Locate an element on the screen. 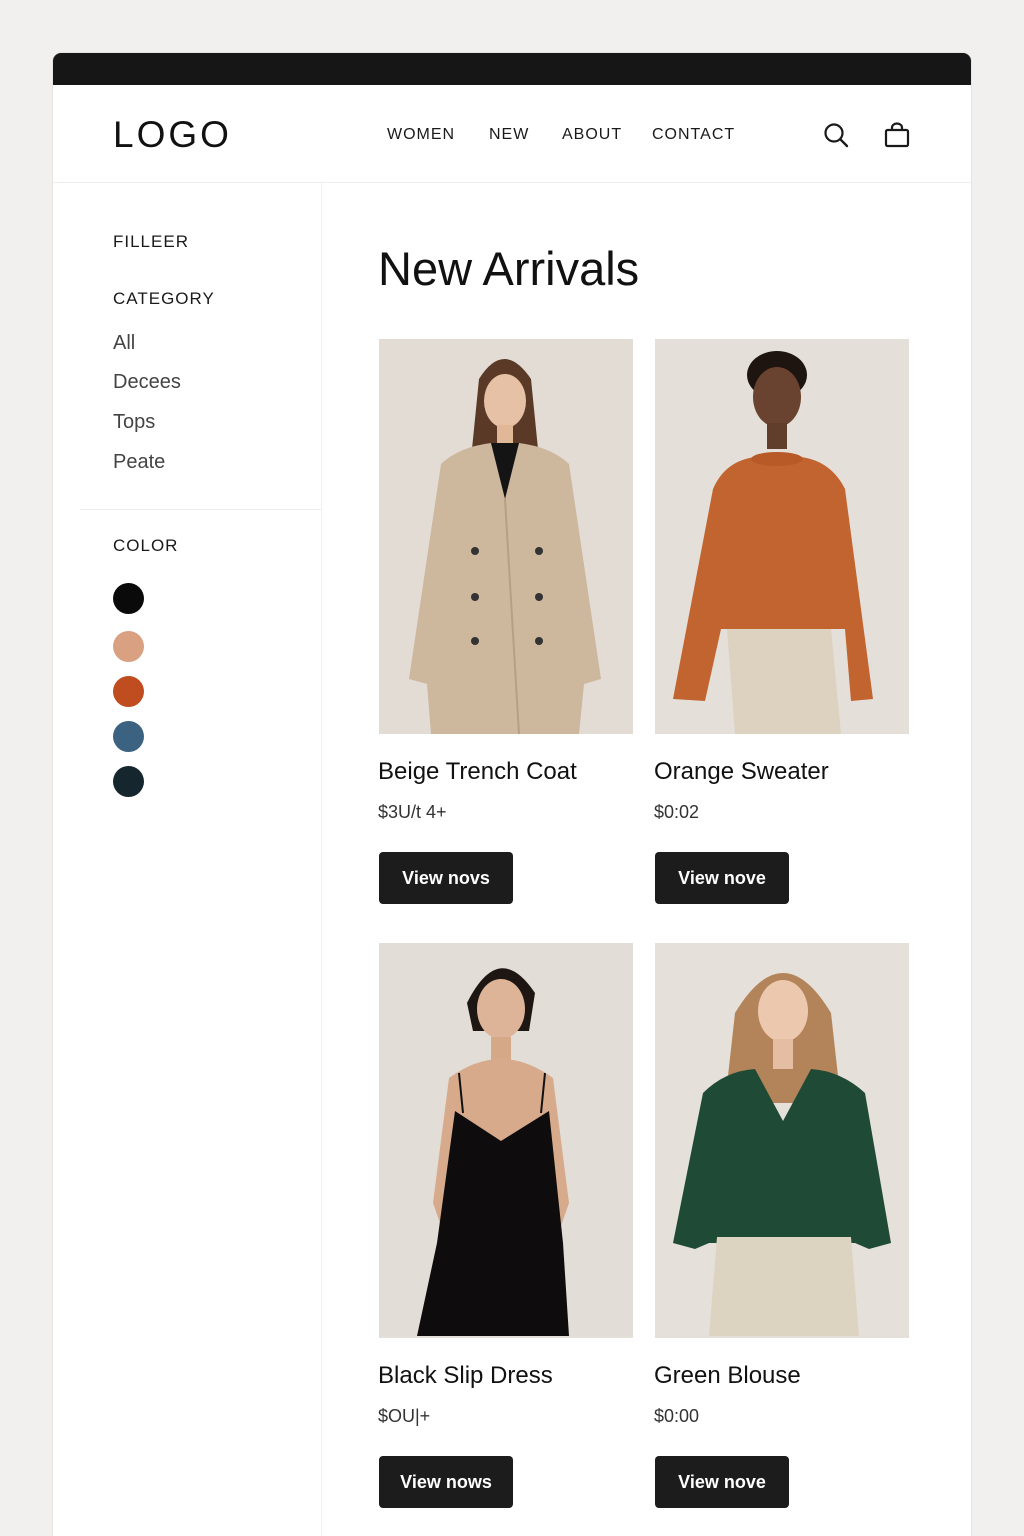 The width and height of the screenshot is (1024, 1536). model-slip-dress-illustration is located at coordinates (506, 1139).